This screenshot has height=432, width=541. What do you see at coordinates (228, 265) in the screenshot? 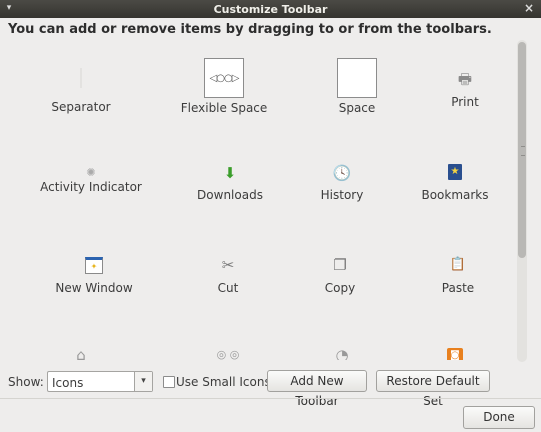
I see `scissors-icon: ✂` at bounding box center [228, 265].